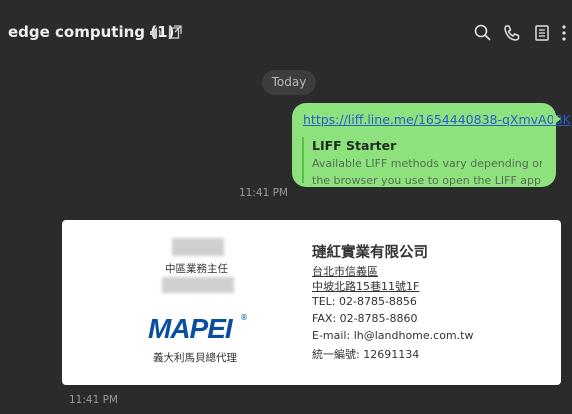  What do you see at coordinates (393, 335) in the screenshot?
I see `card-email: E-mail: lh@landhome.com.tw` at bounding box center [393, 335].